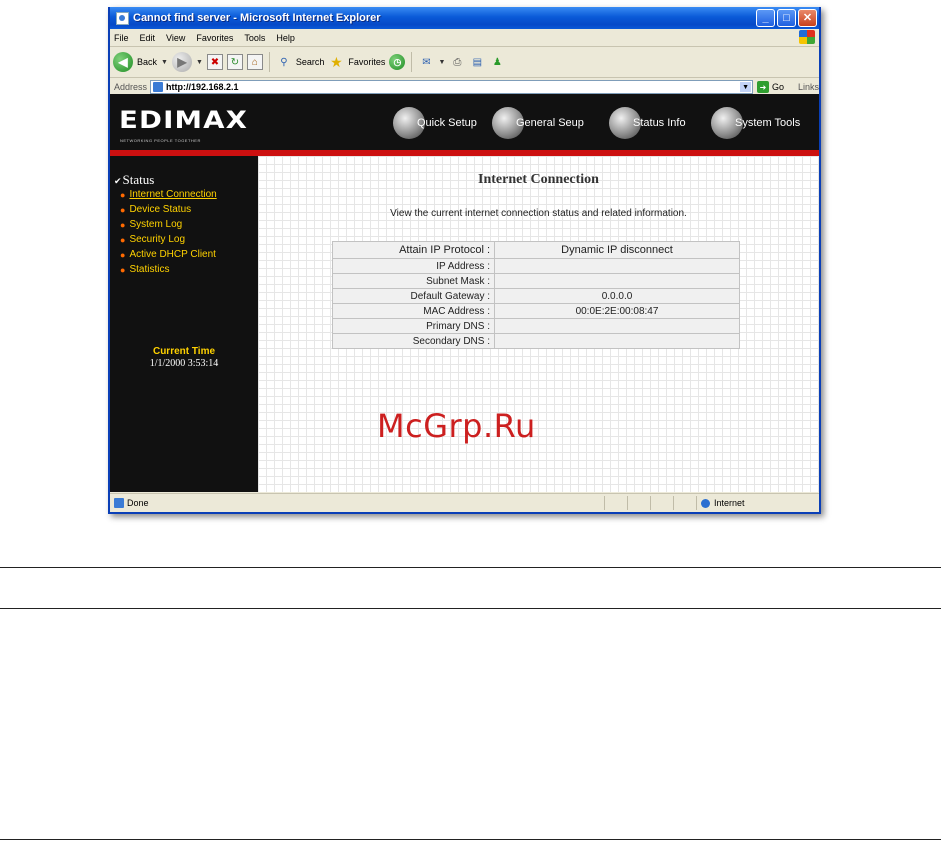  What do you see at coordinates (181, 62) in the screenshot?
I see `forward-icon: ▶` at bounding box center [181, 62].